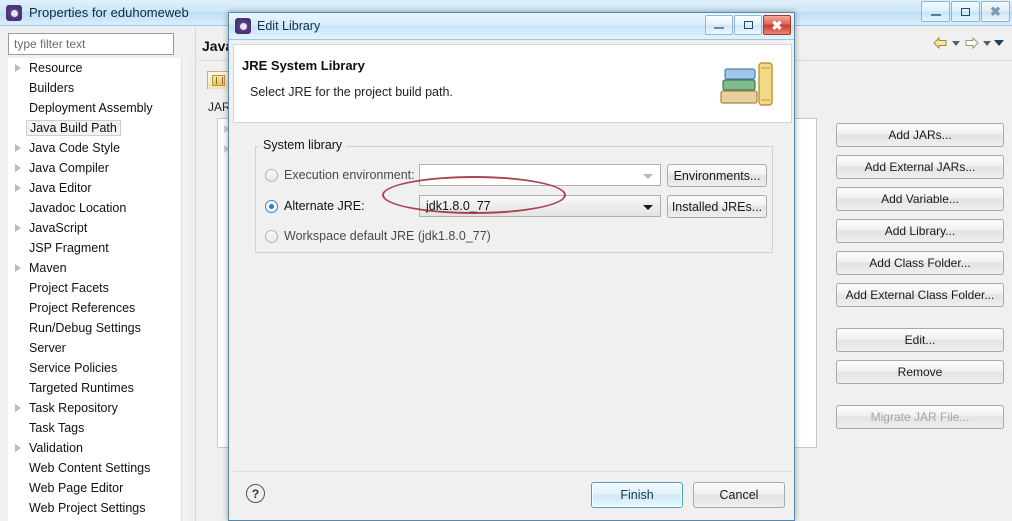 The image size is (1012, 521). Describe the element at coordinates (48, 268) in the screenshot. I see `sidebar-item-label: Maven` at that location.